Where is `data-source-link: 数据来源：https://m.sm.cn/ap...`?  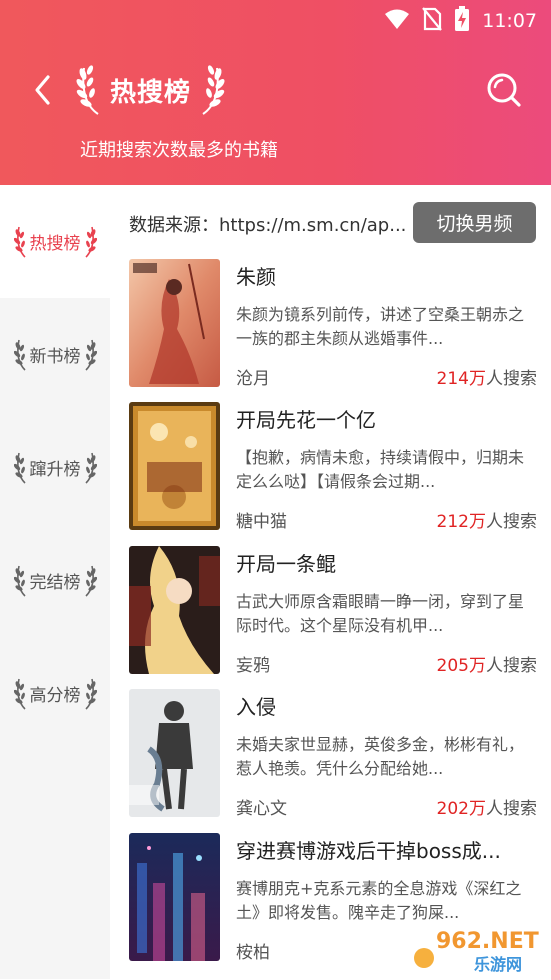
data-source-link: 数据来源：https://m.sm.cn/ap... is located at coordinates (269, 224).